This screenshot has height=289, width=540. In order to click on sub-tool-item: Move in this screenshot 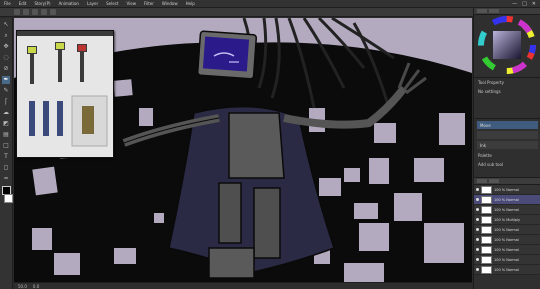, I will do `click(507, 125)`.